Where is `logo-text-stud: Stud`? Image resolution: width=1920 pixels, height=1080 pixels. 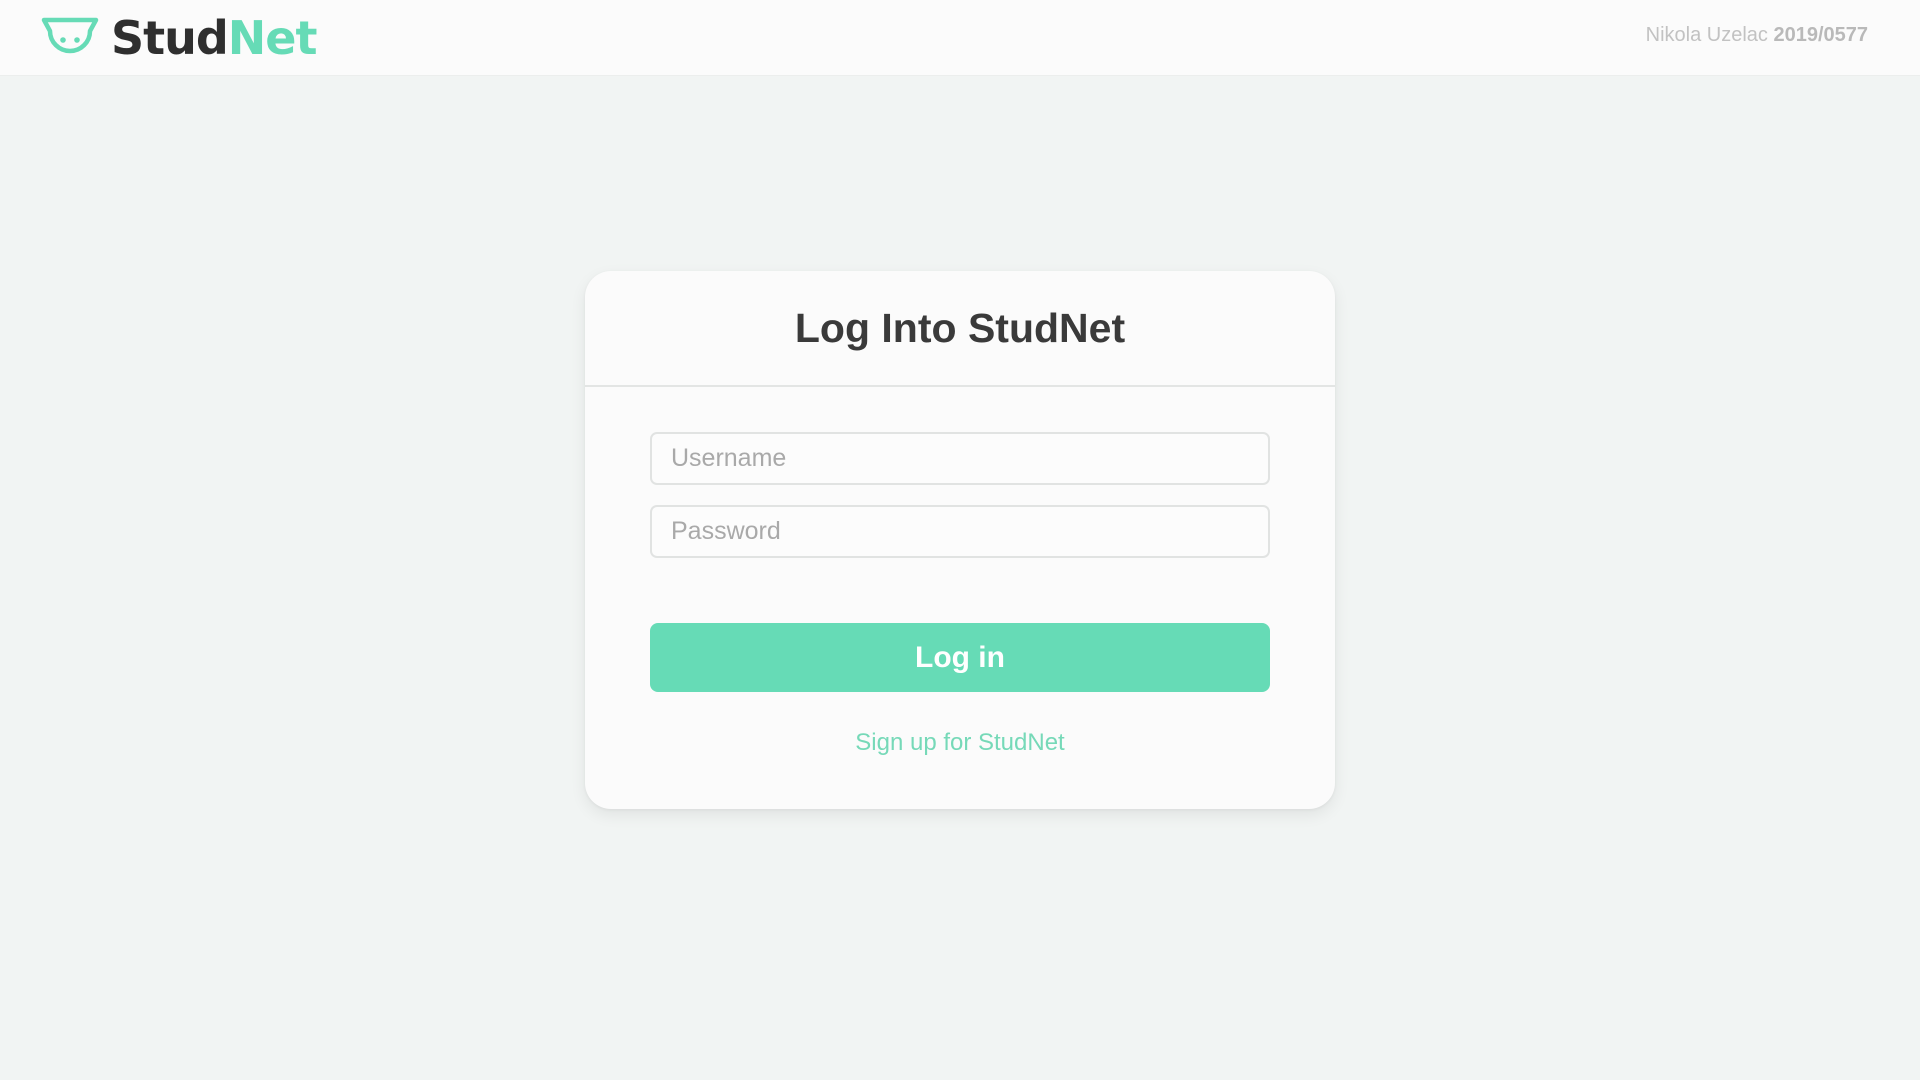 logo-text-stud: Stud is located at coordinates (170, 38).